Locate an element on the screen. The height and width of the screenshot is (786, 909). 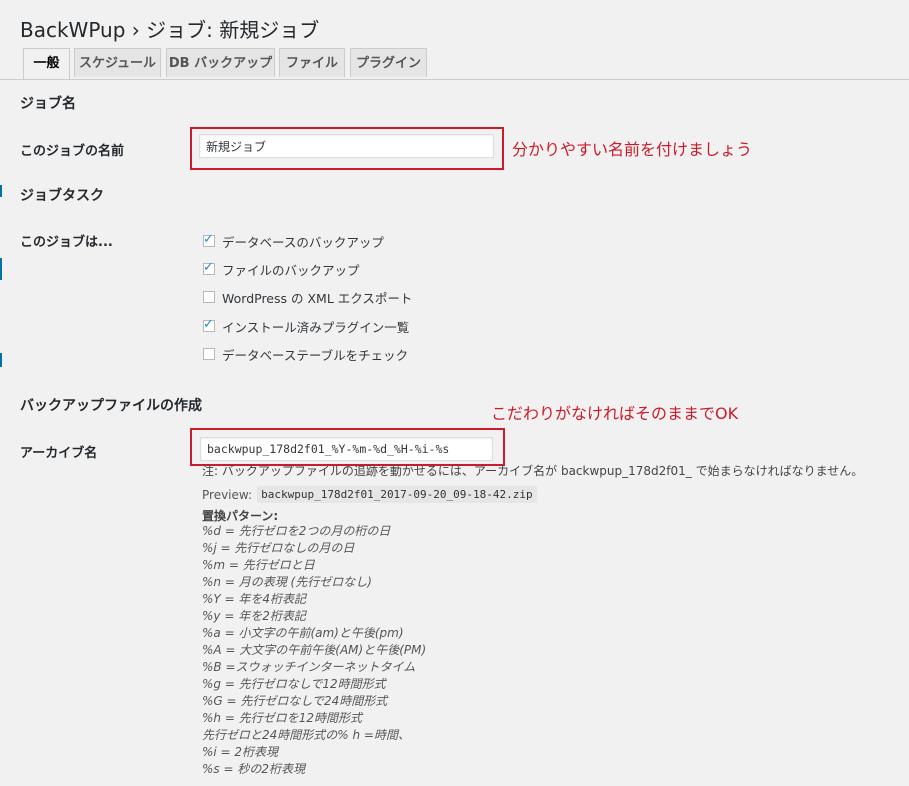
task-label: インストール済みプラグイン一覧 is located at coordinates (316, 327).